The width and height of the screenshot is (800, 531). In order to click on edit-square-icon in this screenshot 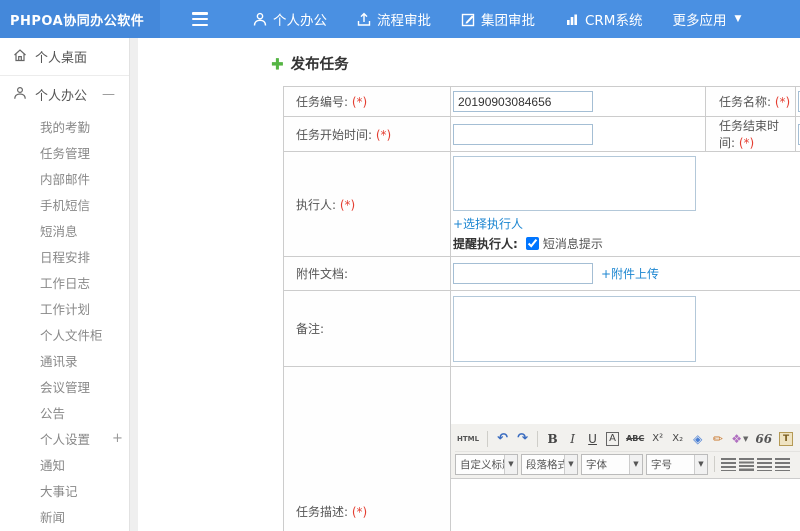, I will do `click(468, 19)`.